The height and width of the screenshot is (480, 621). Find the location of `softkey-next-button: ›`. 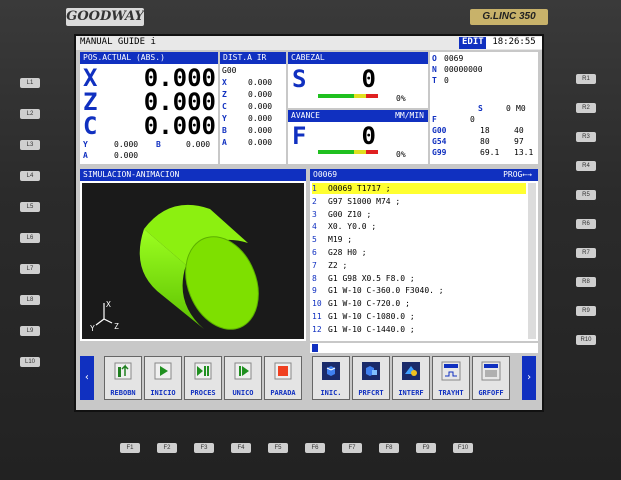

softkey-next-button: › is located at coordinates (529, 378).